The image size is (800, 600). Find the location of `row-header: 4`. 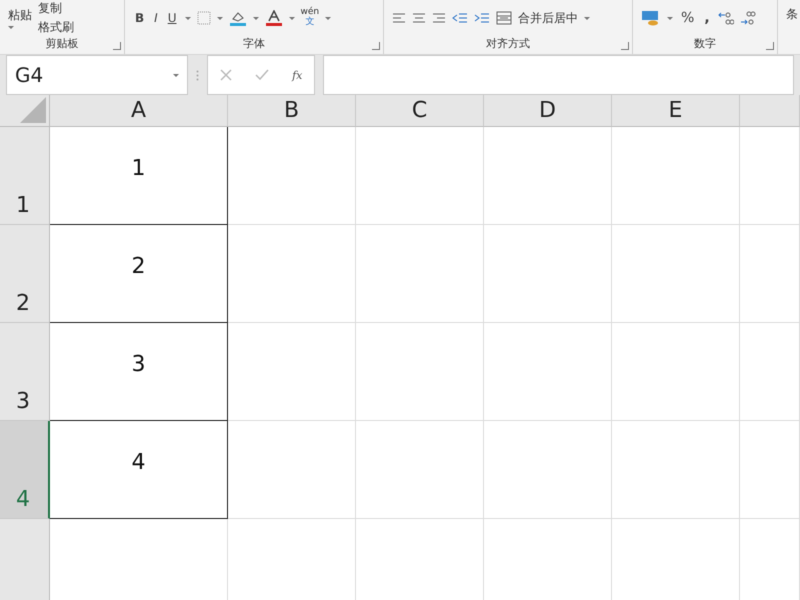

row-header: 4 is located at coordinates (25, 470).